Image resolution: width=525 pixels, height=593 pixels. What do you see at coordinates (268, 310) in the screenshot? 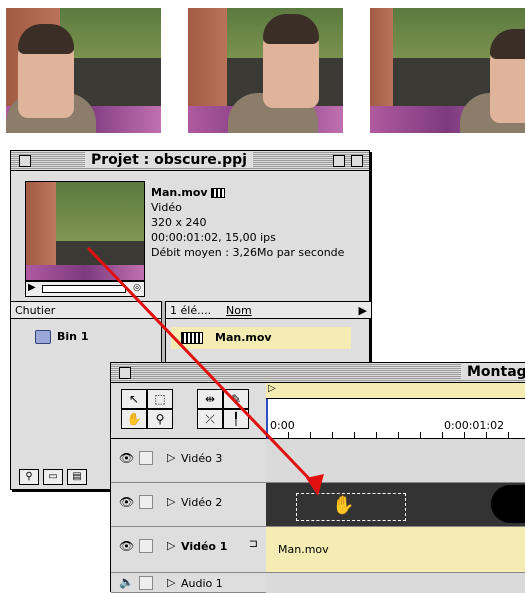
I see `list-header: 1 élé.... Nom ▶` at bounding box center [268, 310].